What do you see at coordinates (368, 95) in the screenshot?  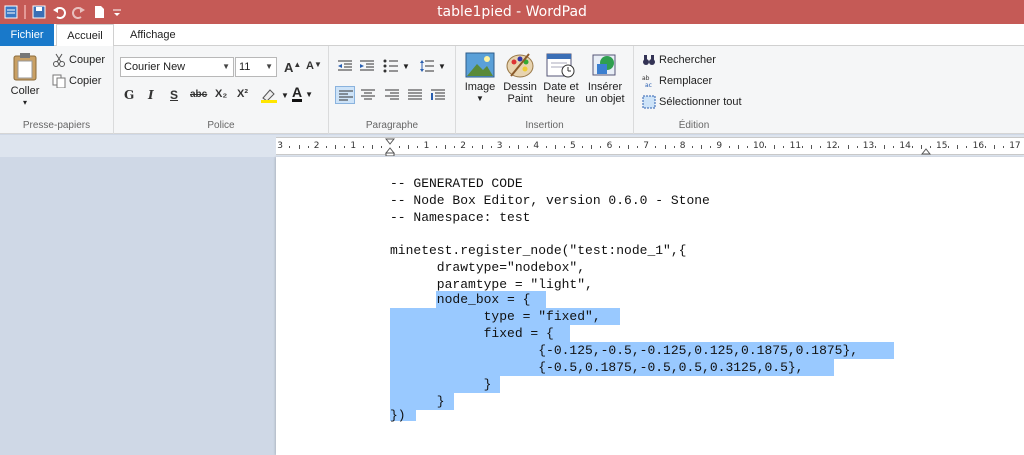 I see `align-center-icon` at bounding box center [368, 95].